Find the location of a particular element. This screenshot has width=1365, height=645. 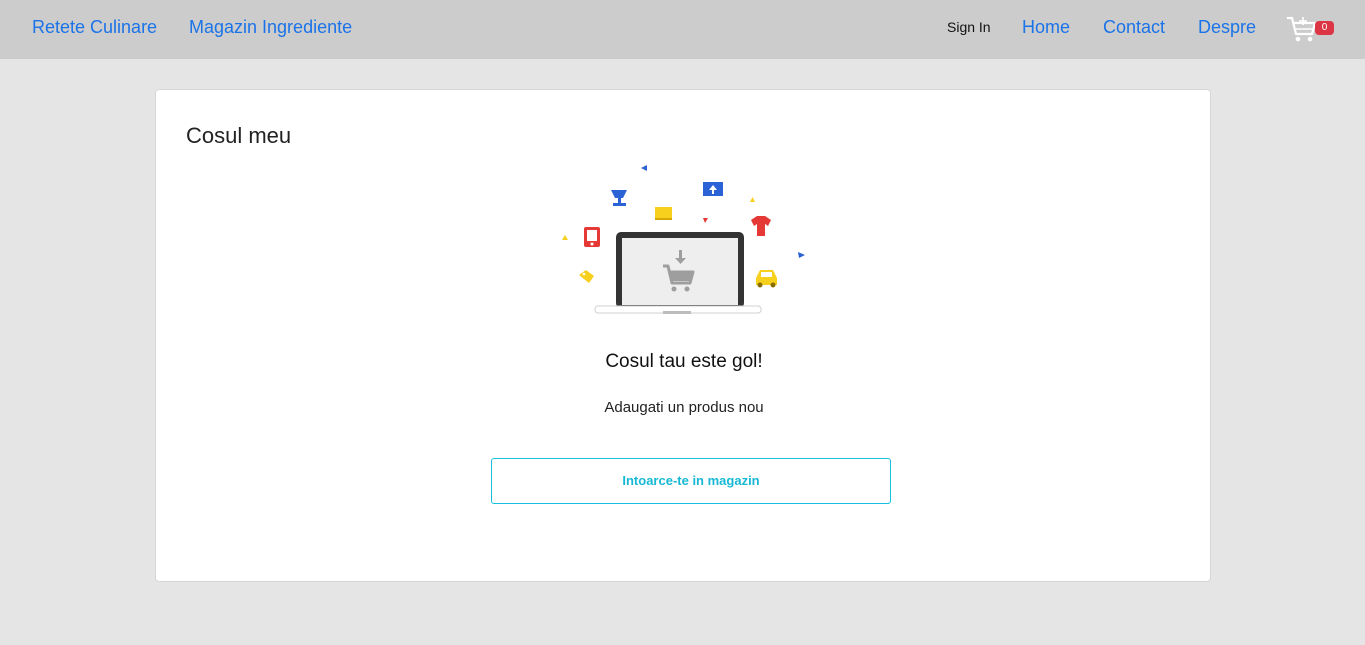

nav-link-home: Home is located at coordinates (1046, 27).